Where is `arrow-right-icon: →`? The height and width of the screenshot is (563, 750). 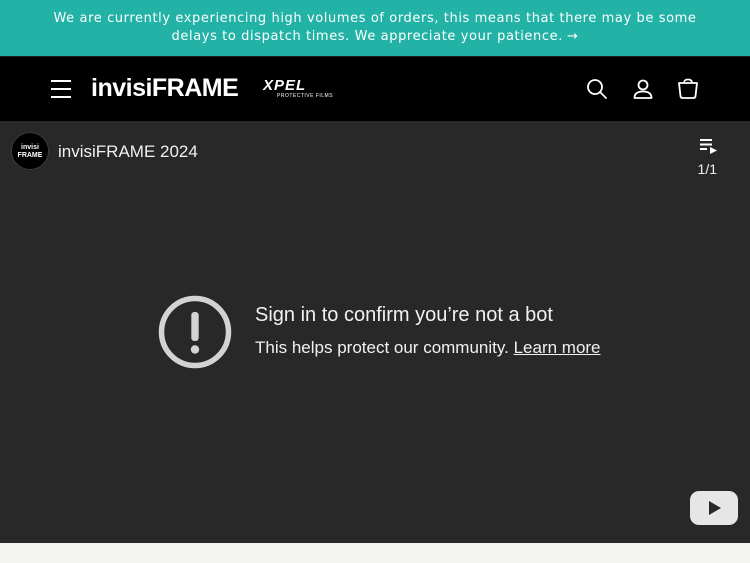
arrow-right-icon: → is located at coordinates (572, 36).